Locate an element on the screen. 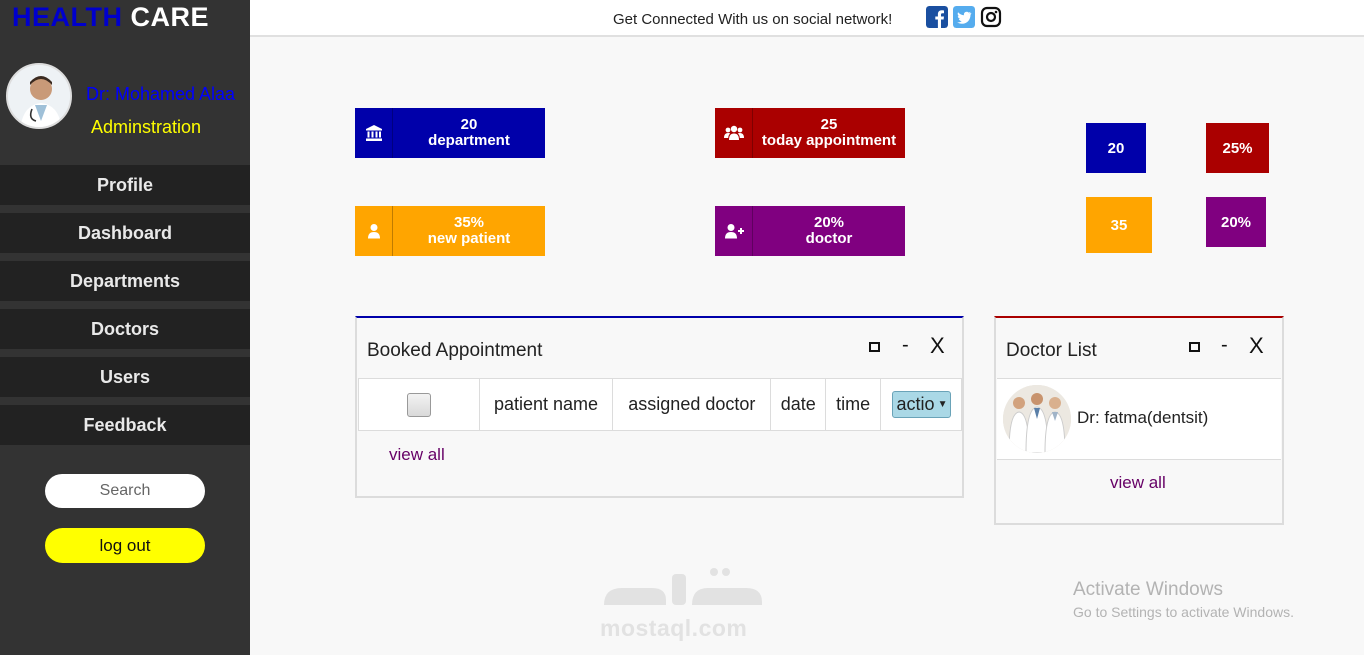 The height and width of the screenshot is (655, 1364). doctor-role: Adminstration is located at coordinates (146, 127).